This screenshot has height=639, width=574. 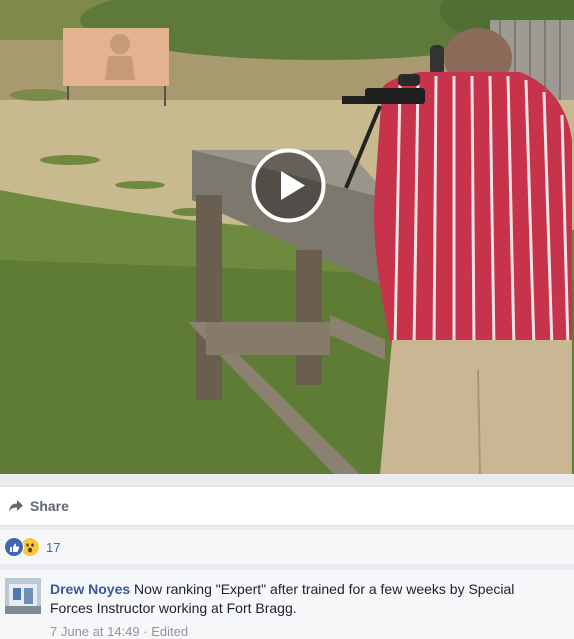 What do you see at coordinates (14, 547) in the screenshot?
I see `like-reaction-icon` at bounding box center [14, 547].